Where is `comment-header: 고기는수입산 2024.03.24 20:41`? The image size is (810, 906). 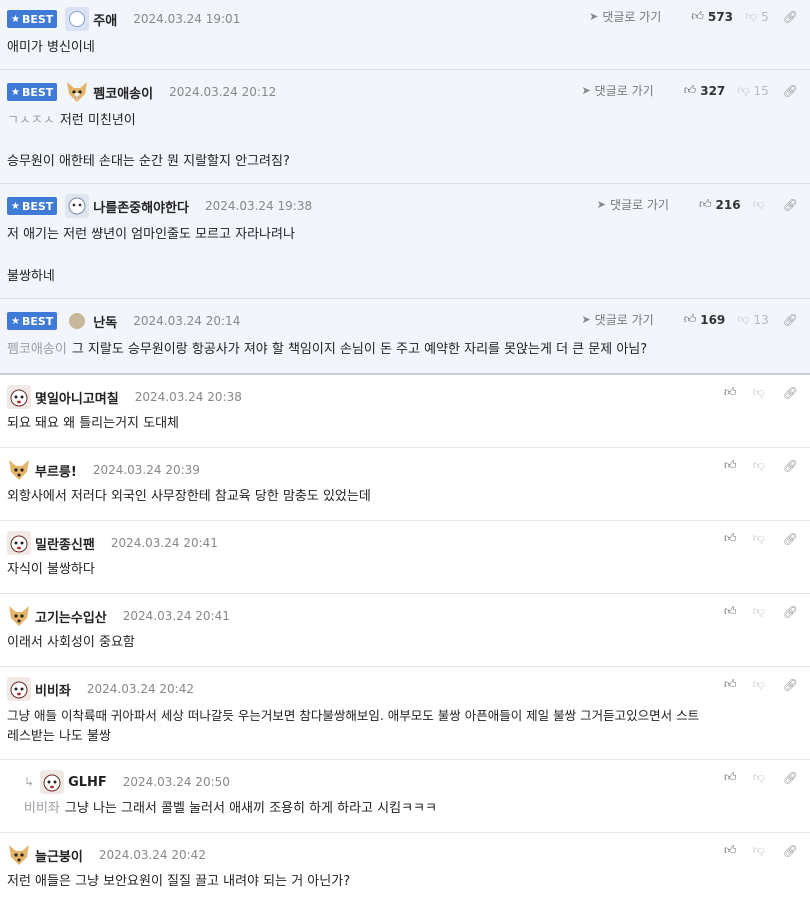 comment-header: 고기는수입산 2024.03.24 20:41 is located at coordinates (118, 616).